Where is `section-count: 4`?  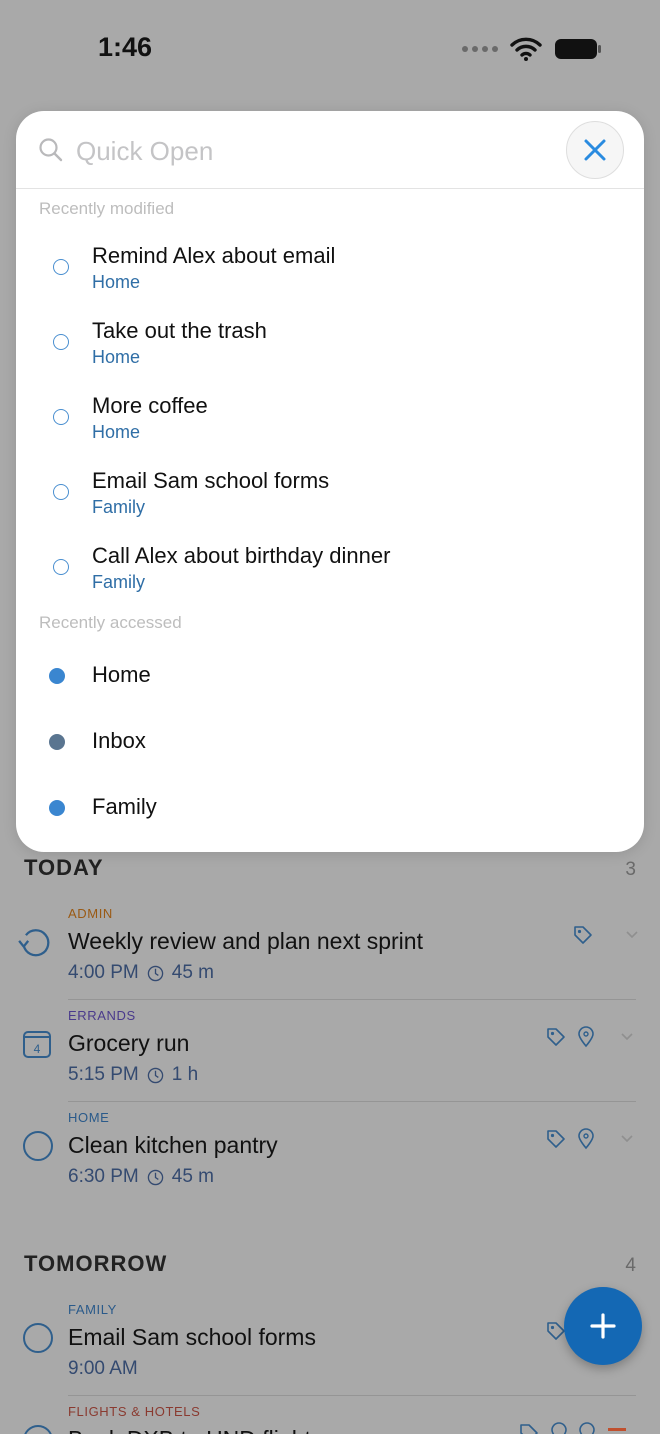
section-count: 4 is located at coordinates (630, 1265).